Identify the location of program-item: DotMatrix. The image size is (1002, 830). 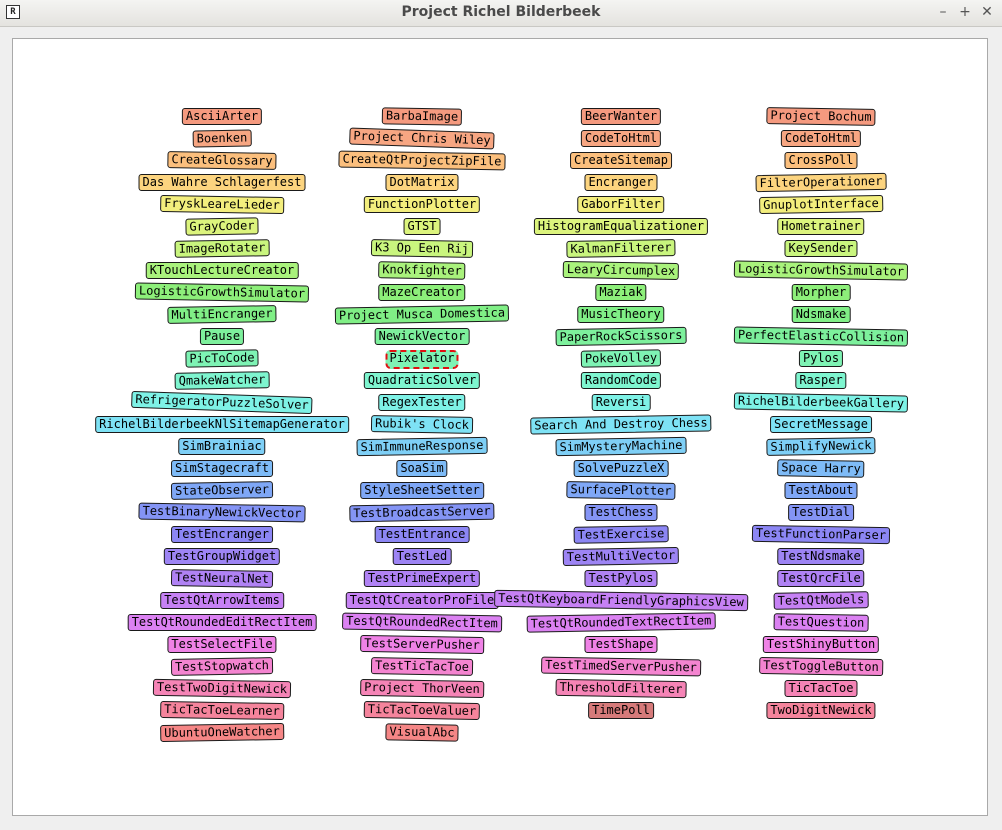
(422, 182).